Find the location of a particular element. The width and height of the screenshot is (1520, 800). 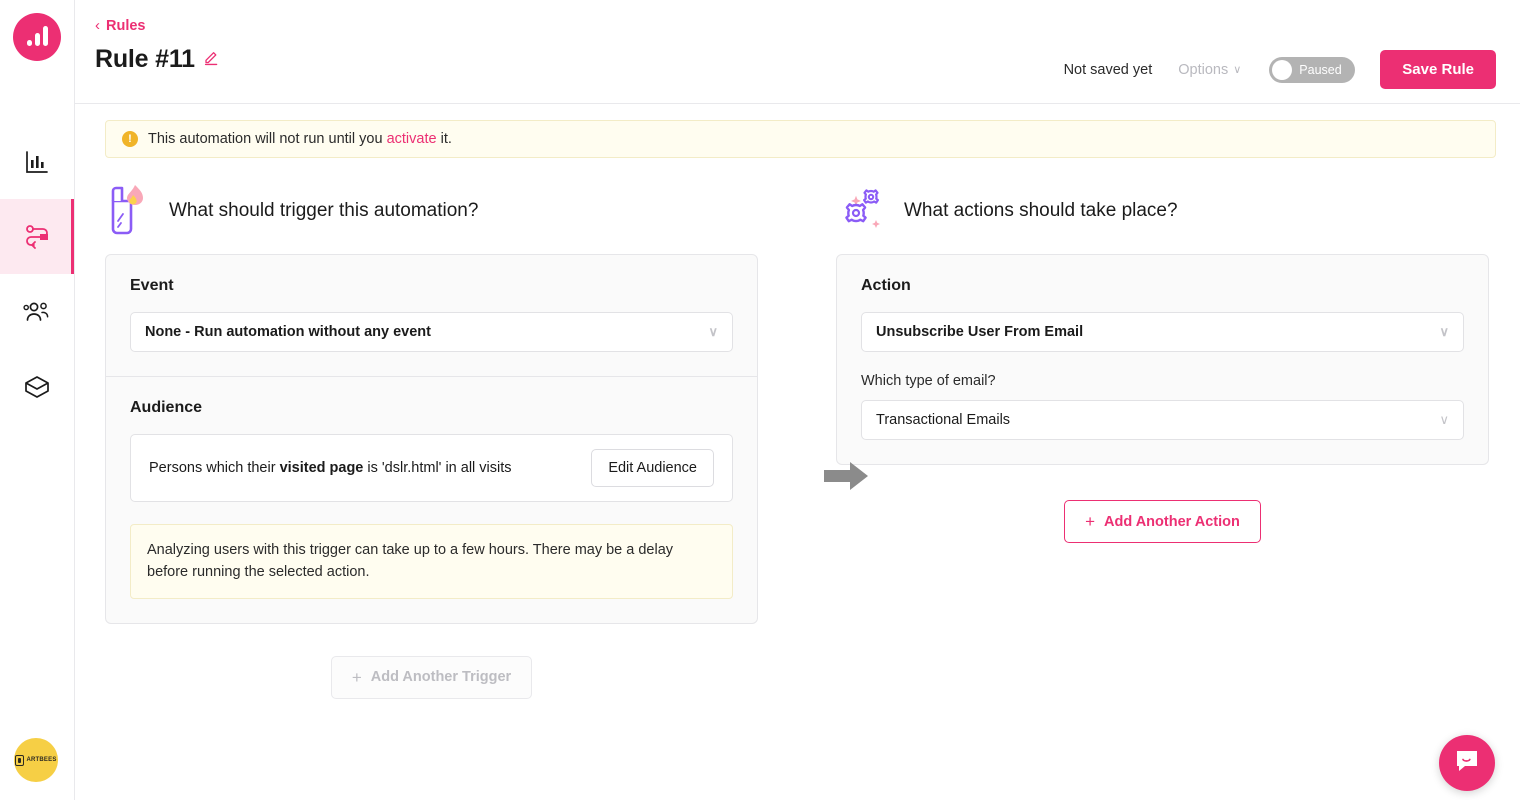

app-logo is located at coordinates (37, 37).